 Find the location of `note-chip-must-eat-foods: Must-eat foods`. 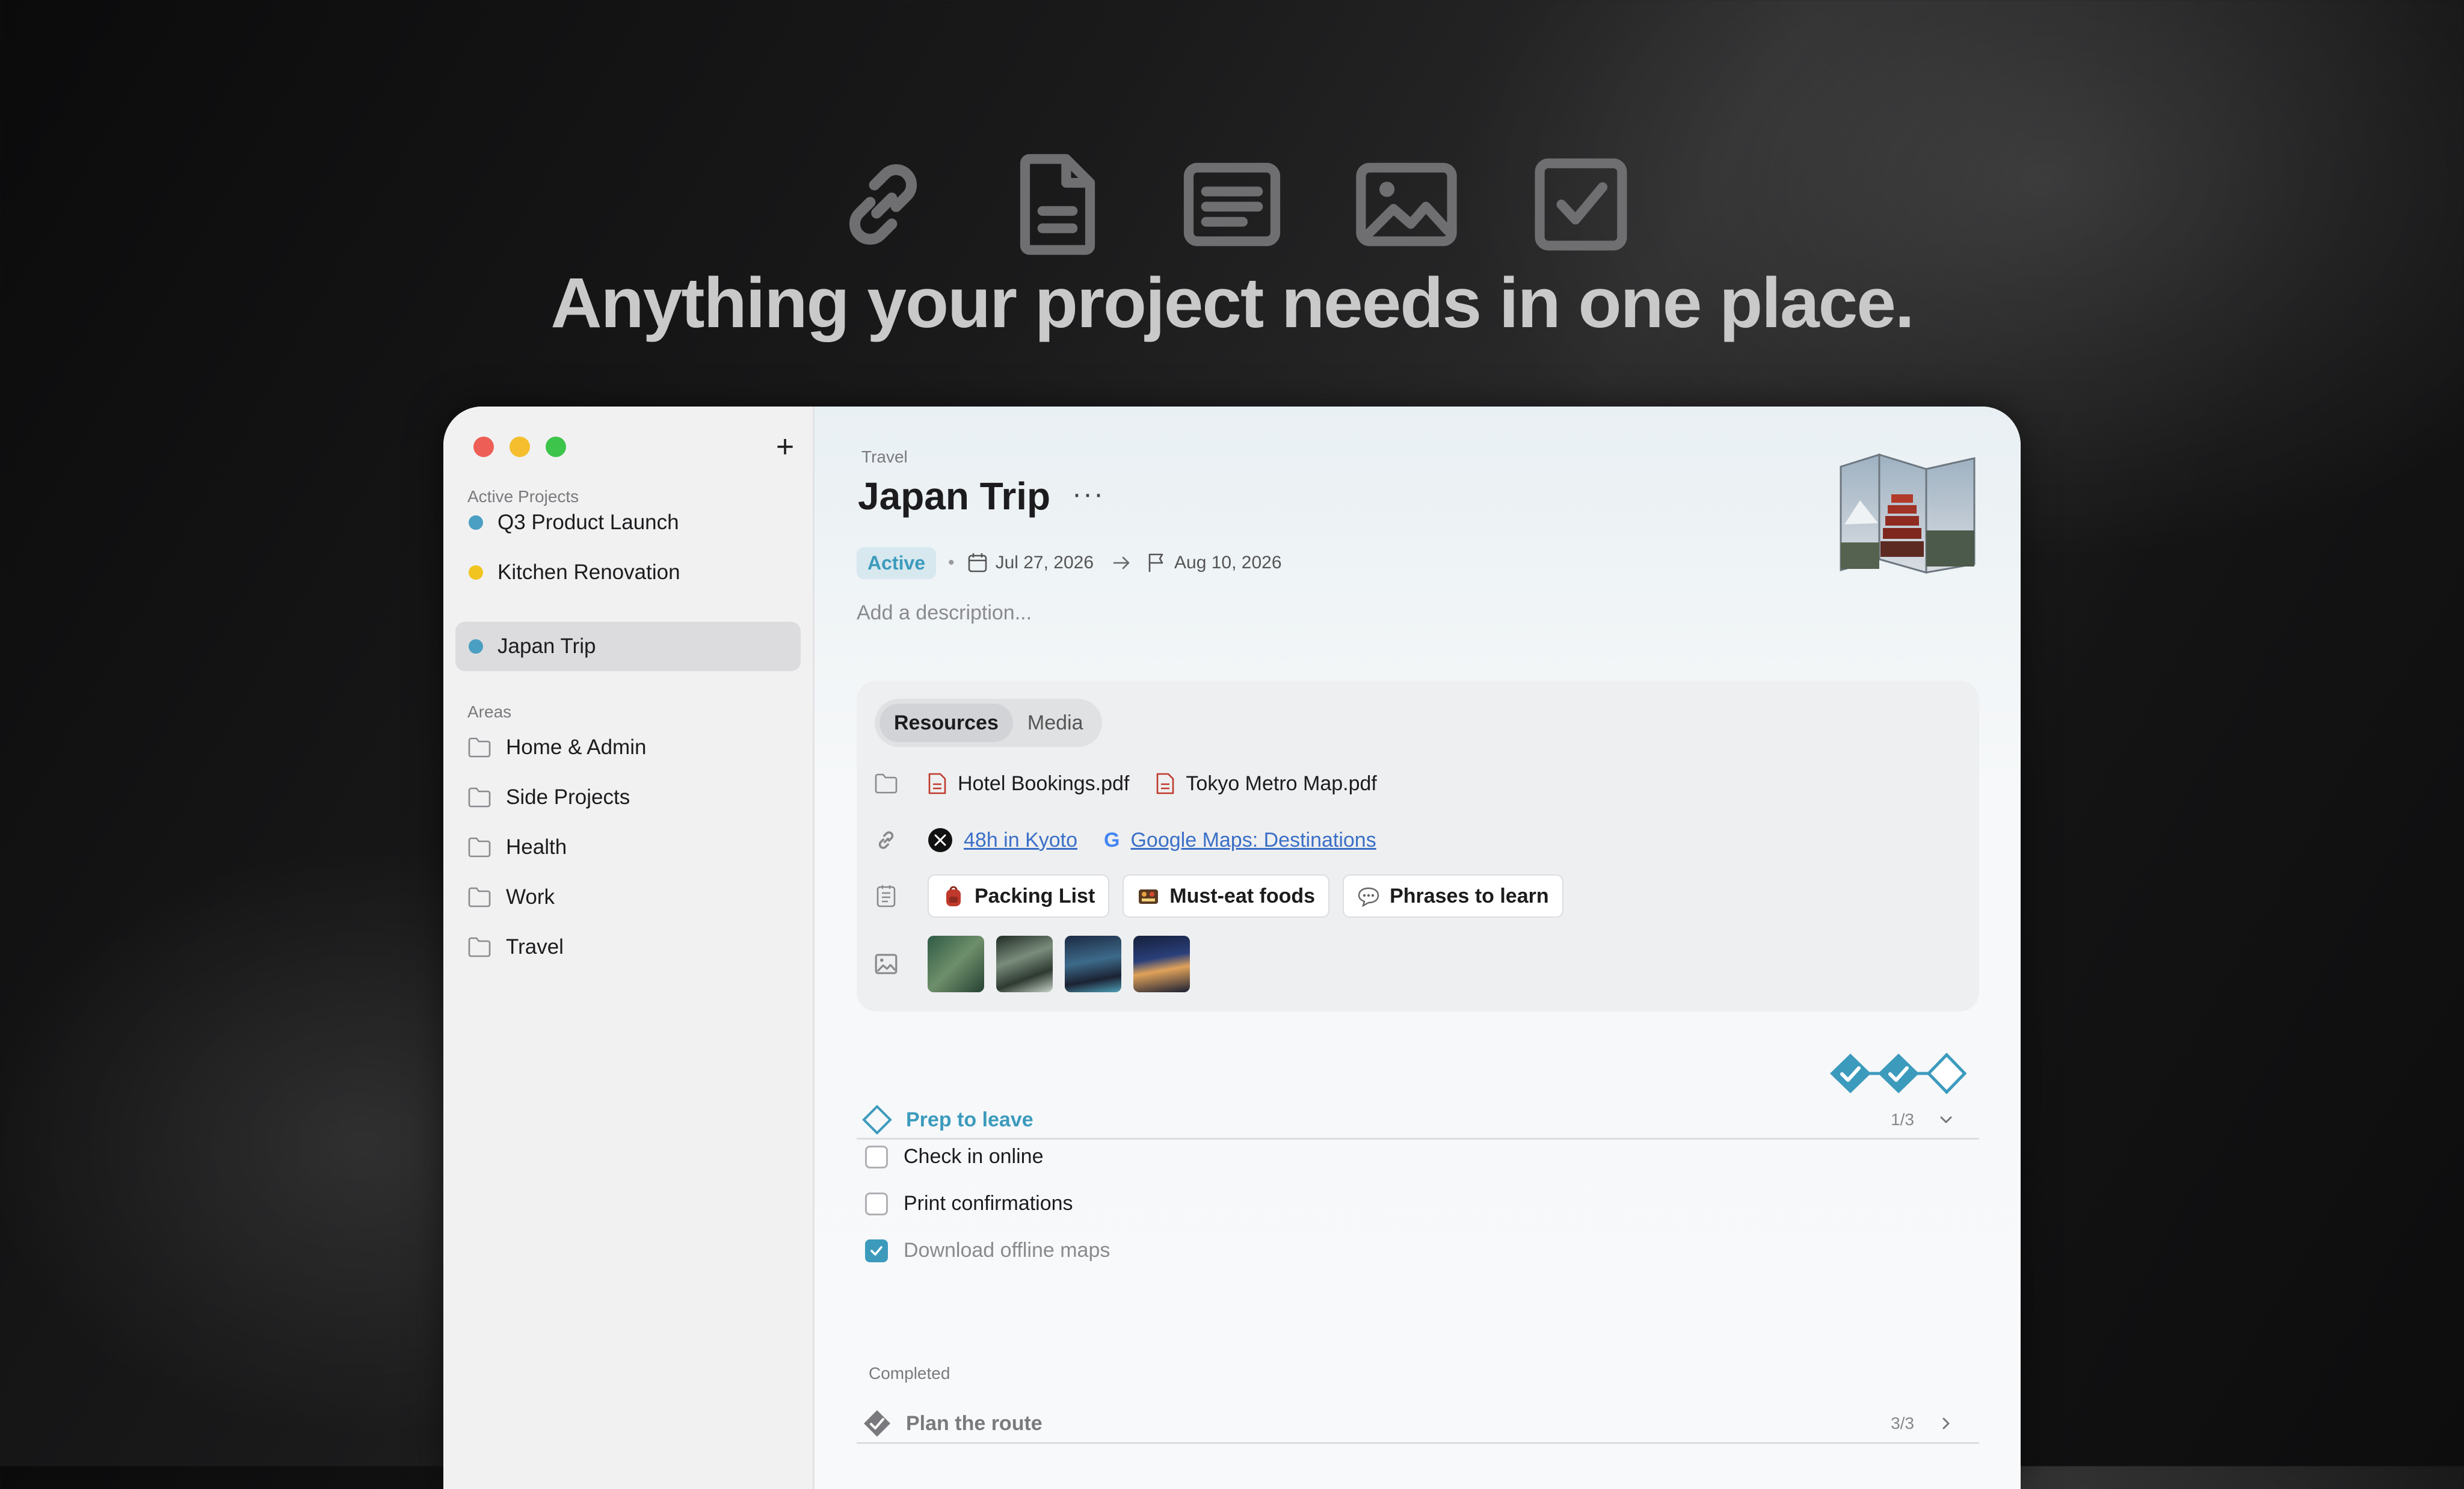

note-chip-must-eat-foods: Must-eat foods is located at coordinates (1226, 896).